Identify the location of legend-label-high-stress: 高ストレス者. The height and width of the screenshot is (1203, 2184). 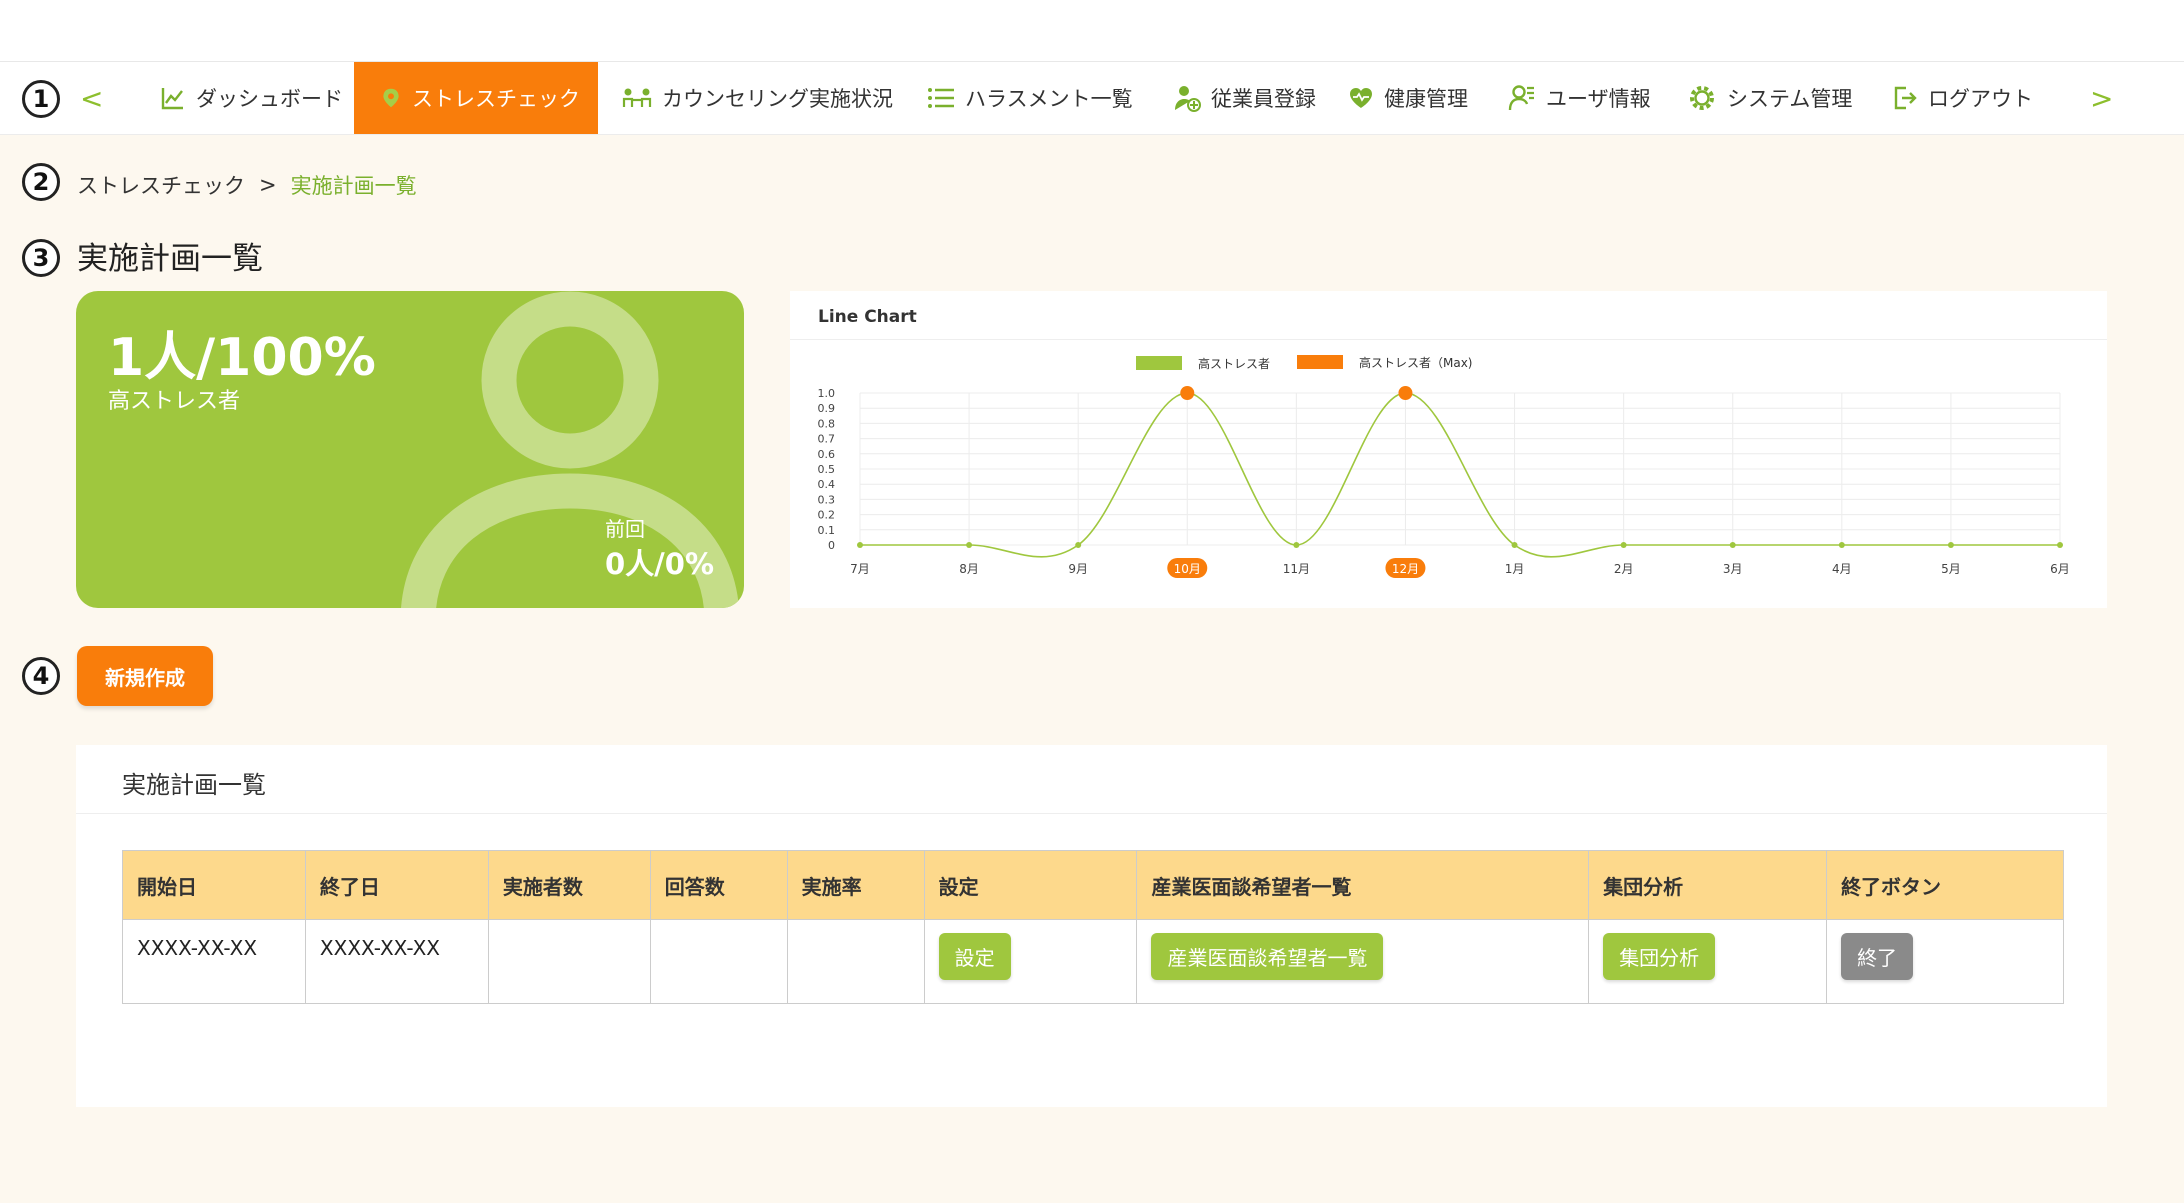
(1234, 363).